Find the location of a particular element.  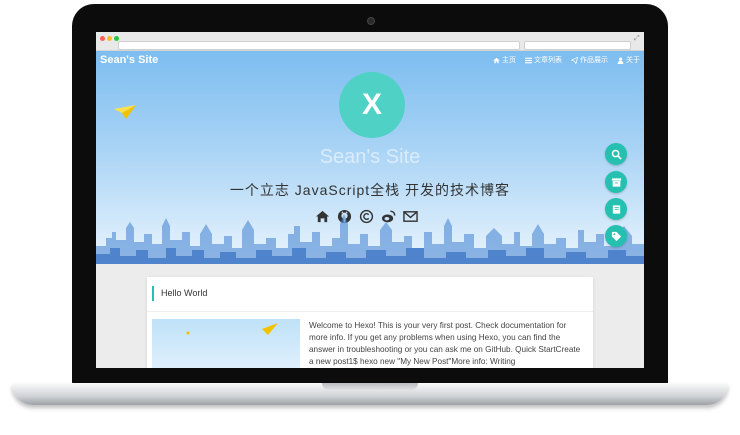

nav-item-home: 主页 is located at coordinates (504, 60).